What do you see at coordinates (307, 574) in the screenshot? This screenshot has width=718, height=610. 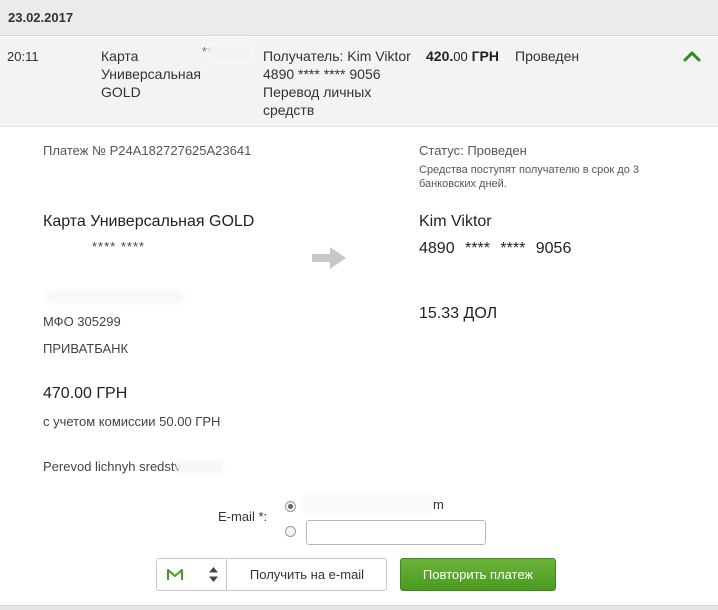 I see `get-on-email-button: Получить на e-mail` at bounding box center [307, 574].